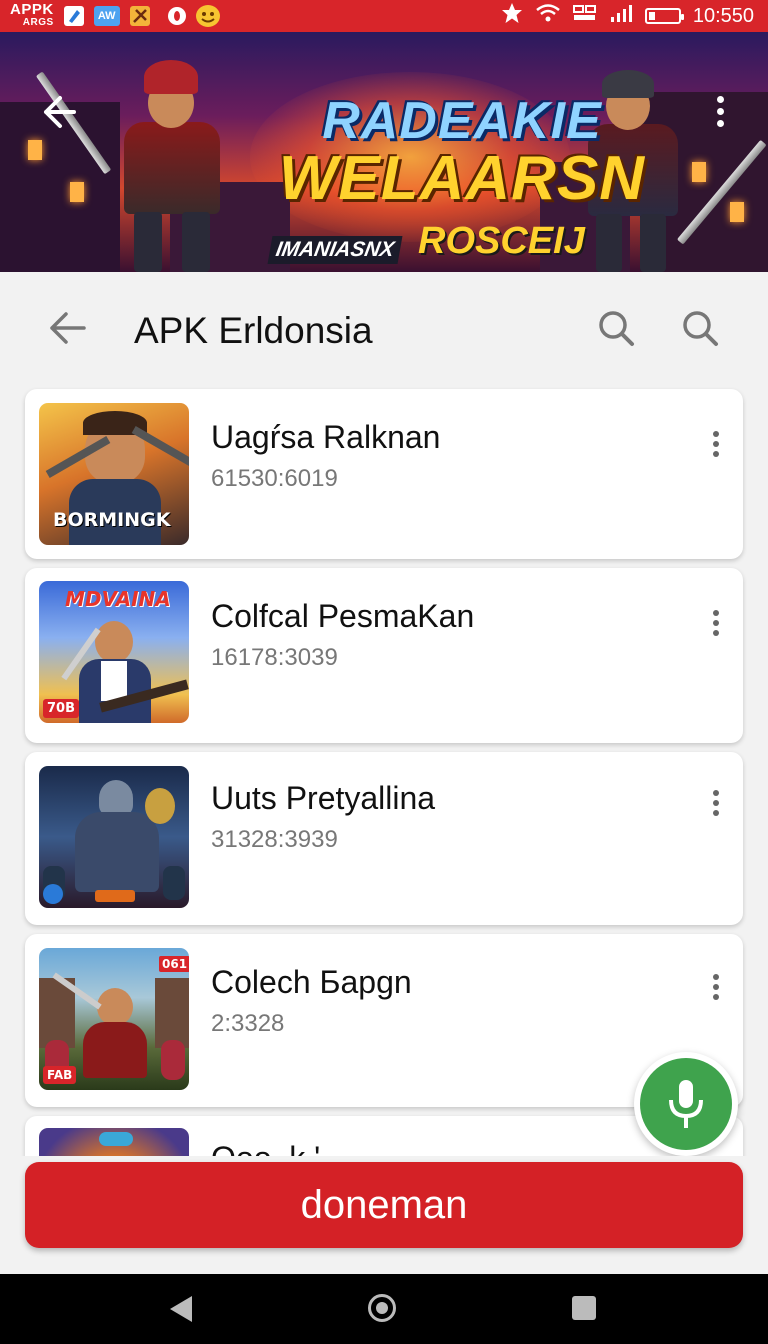  I want to click on list-item: MDVAINA 70B Colfcal PesmaKan 16178:3039, so click(384, 655).